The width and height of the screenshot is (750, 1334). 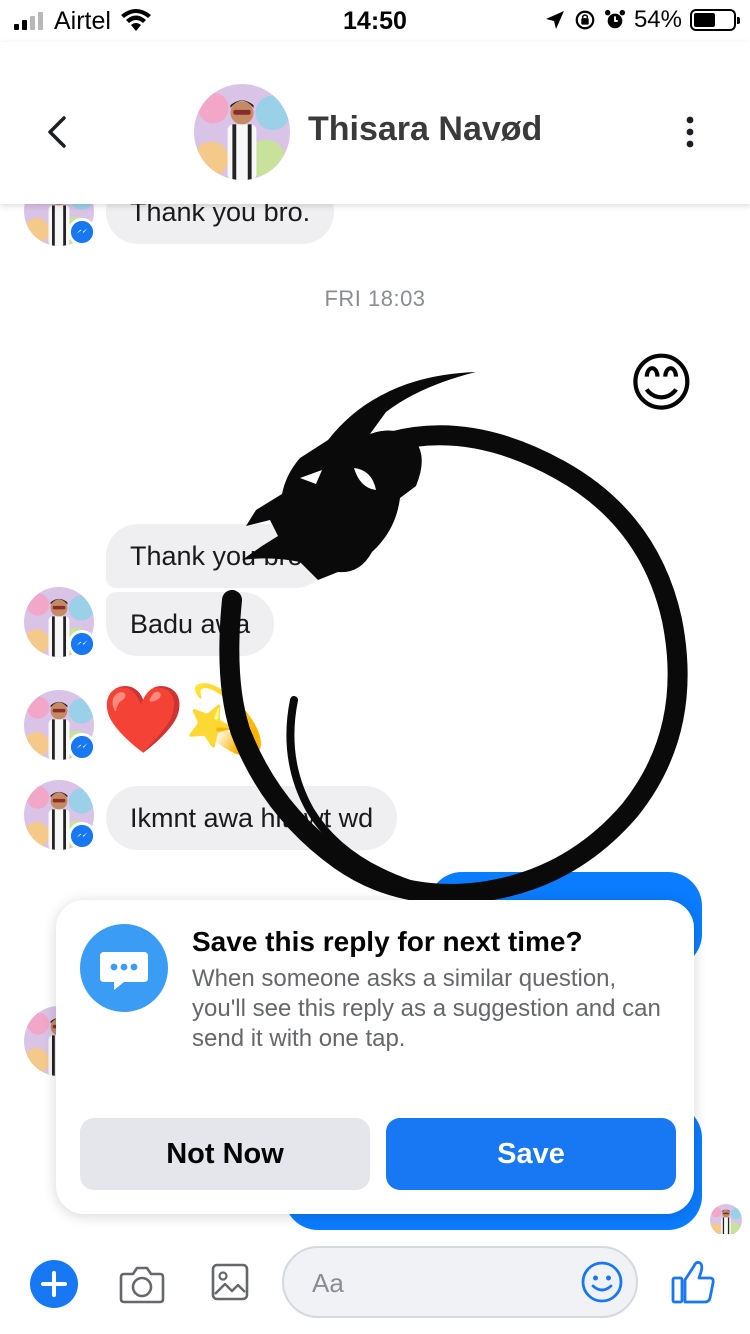 I want to click on location-arrow-icon, so click(x=554, y=20).